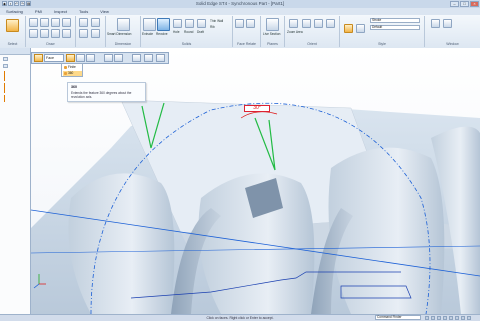 The height and width of the screenshot is (321, 480). I want to click on extent-dropdown: Finite 360, so click(72, 70).